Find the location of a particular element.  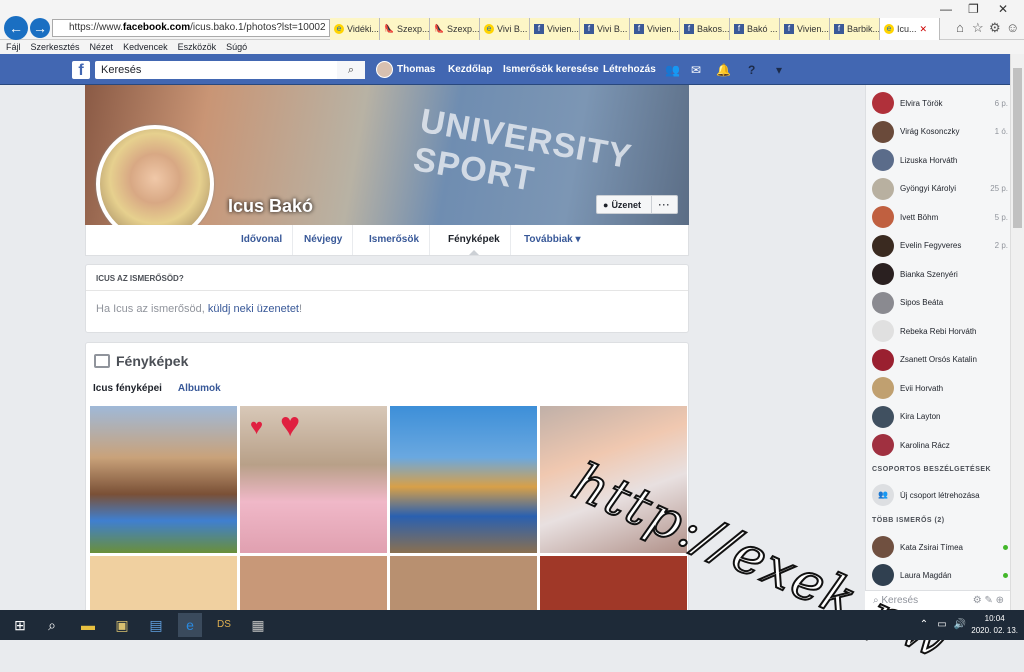

profile-name: Icus Bakó is located at coordinates (270, 206).